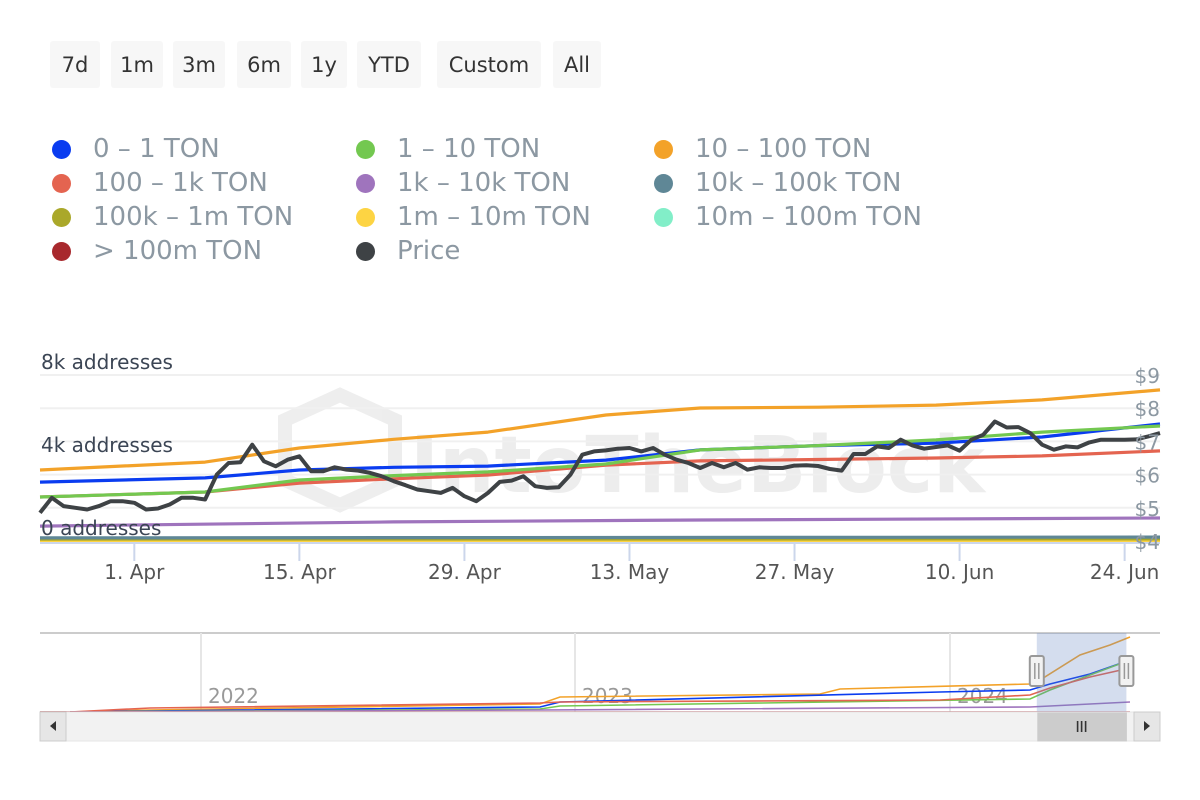  What do you see at coordinates (101, 528) in the screenshot?
I see `y-left-tick-label: 0 addresses` at bounding box center [101, 528].